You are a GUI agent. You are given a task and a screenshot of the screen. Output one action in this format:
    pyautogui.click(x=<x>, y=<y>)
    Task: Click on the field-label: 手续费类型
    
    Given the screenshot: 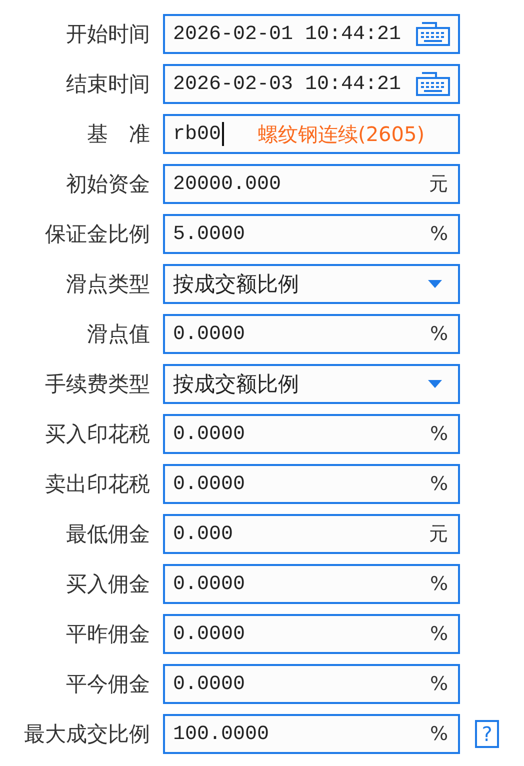 What is the action you would take?
    pyautogui.click(x=97, y=384)
    